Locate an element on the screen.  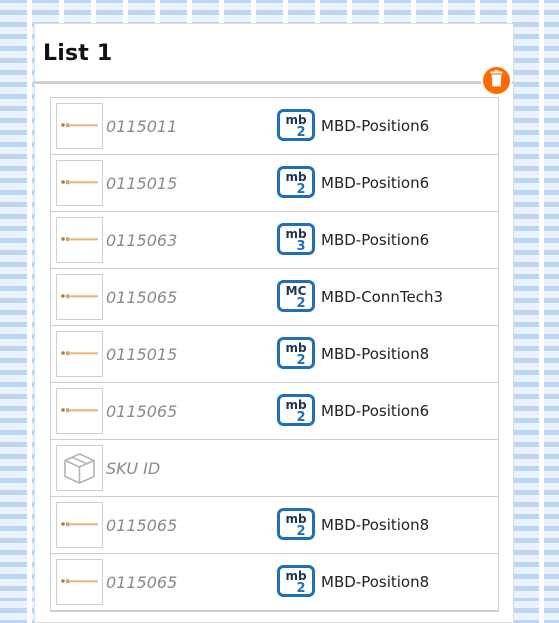
item-name: MBD-ConnTech3 is located at coordinates (382, 297).